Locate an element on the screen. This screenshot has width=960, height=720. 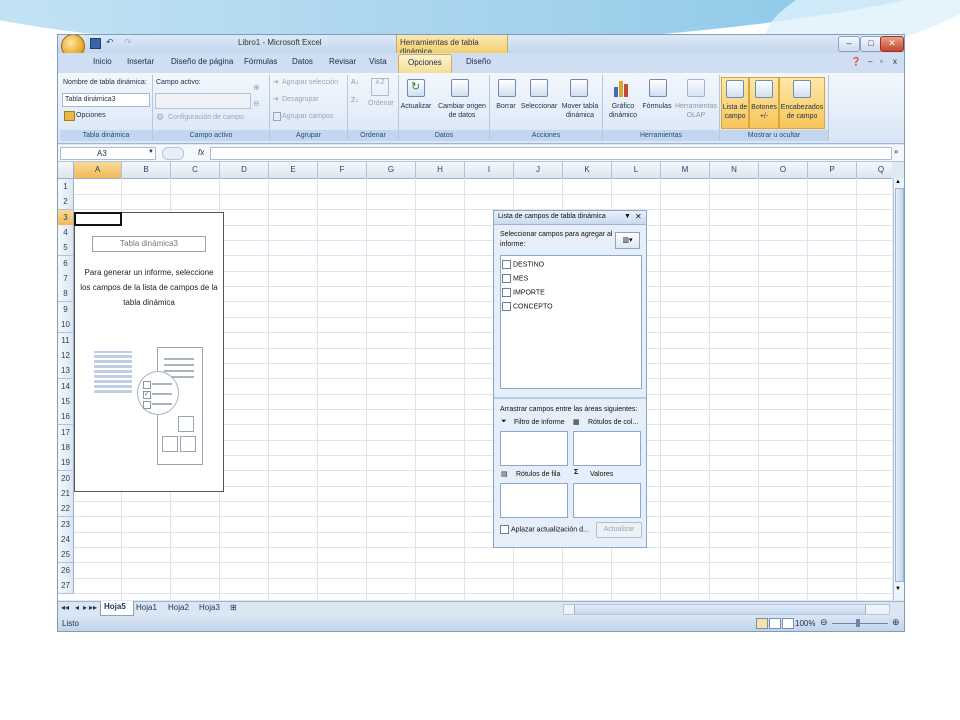
row-header: 22 is located at coordinates (66, 509).